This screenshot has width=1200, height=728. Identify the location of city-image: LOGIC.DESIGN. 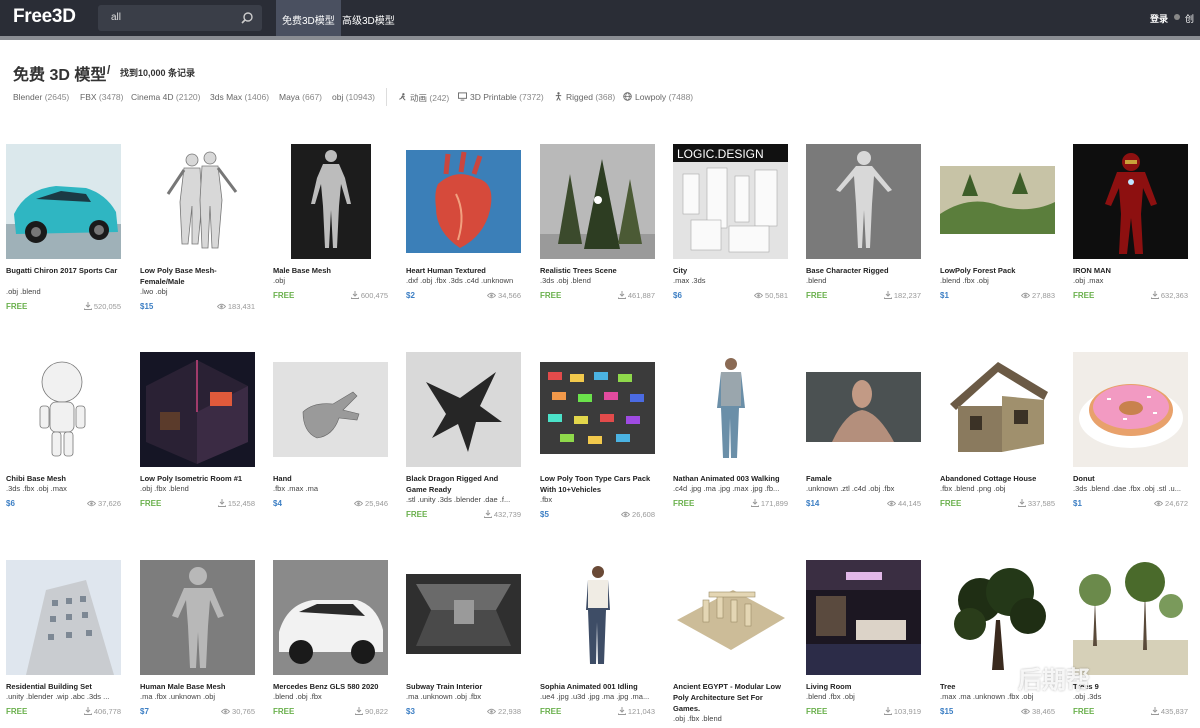
(730, 201).